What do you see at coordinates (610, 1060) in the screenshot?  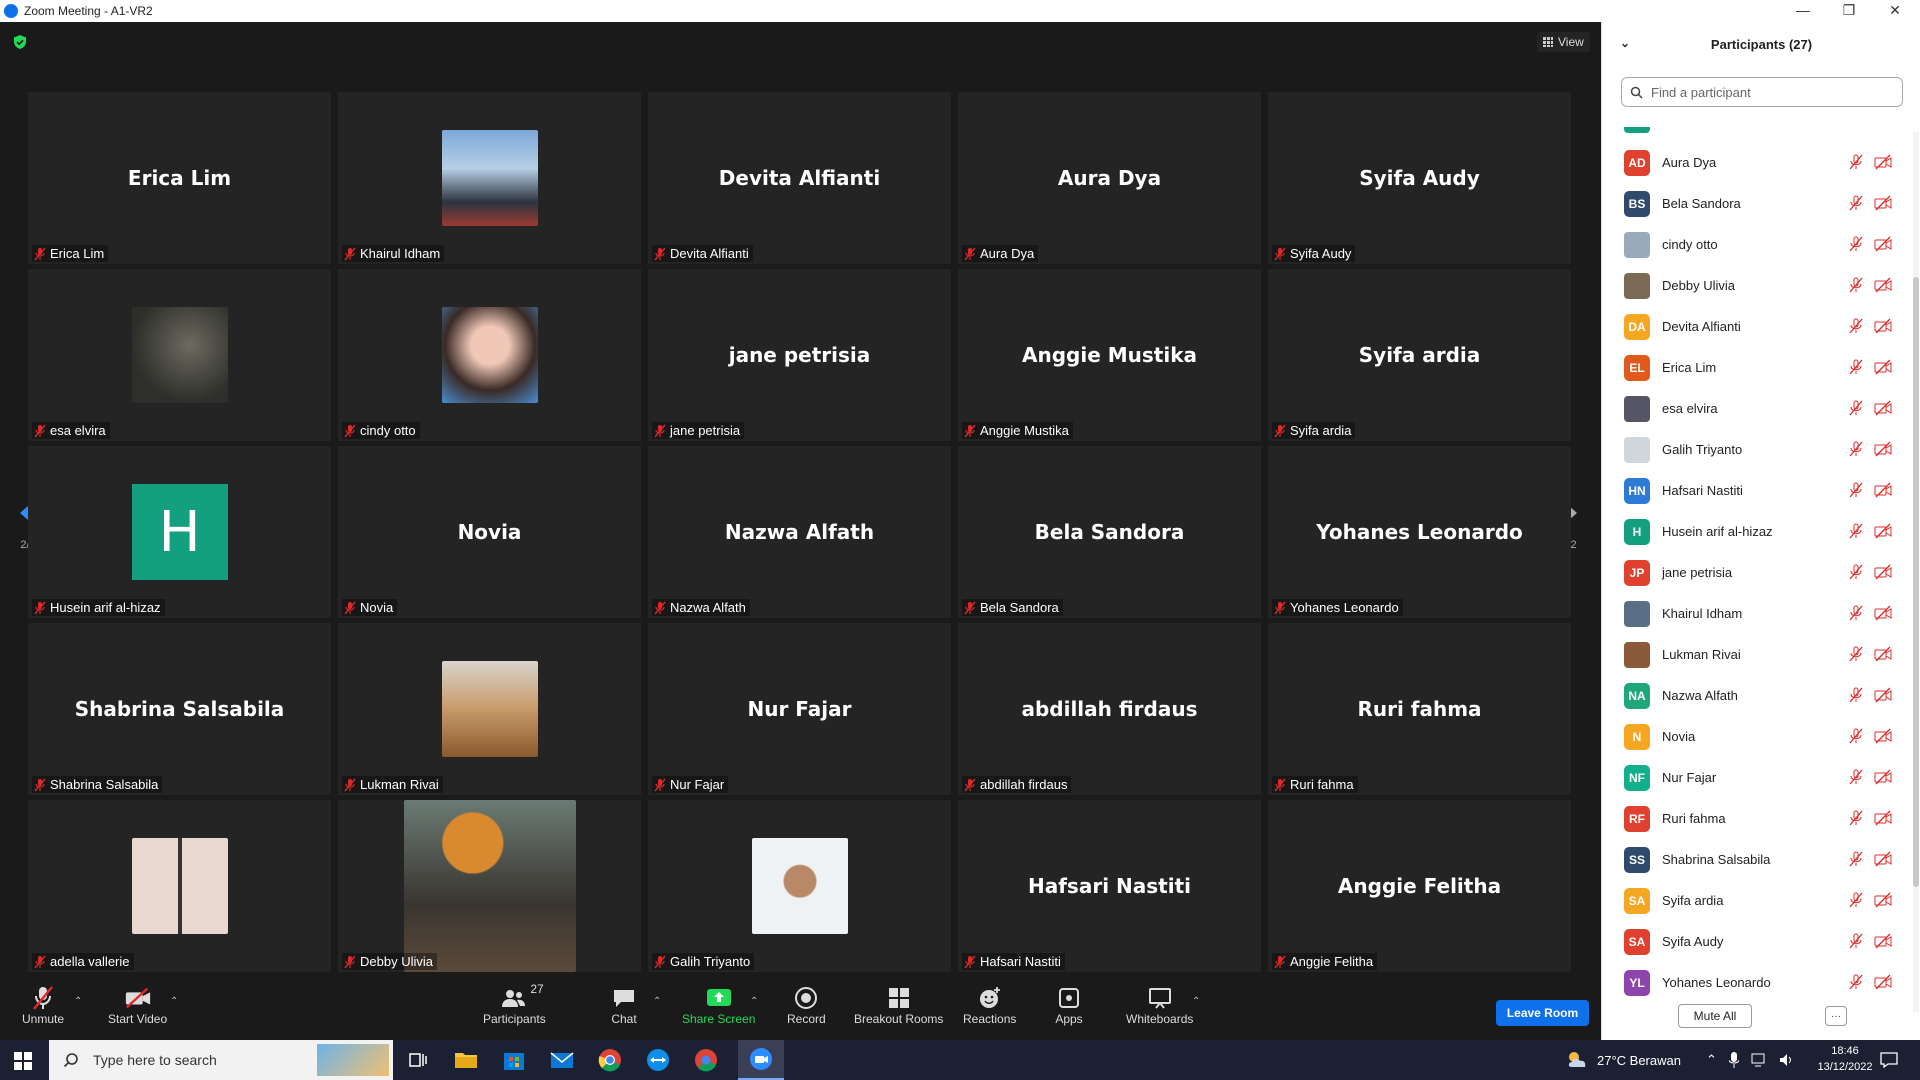 I see `chrome-icon` at bounding box center [610, 1060].